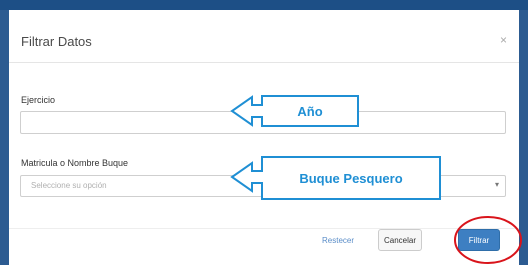  I want to click on chevron-down-icon: ▾, so click(496, 184).